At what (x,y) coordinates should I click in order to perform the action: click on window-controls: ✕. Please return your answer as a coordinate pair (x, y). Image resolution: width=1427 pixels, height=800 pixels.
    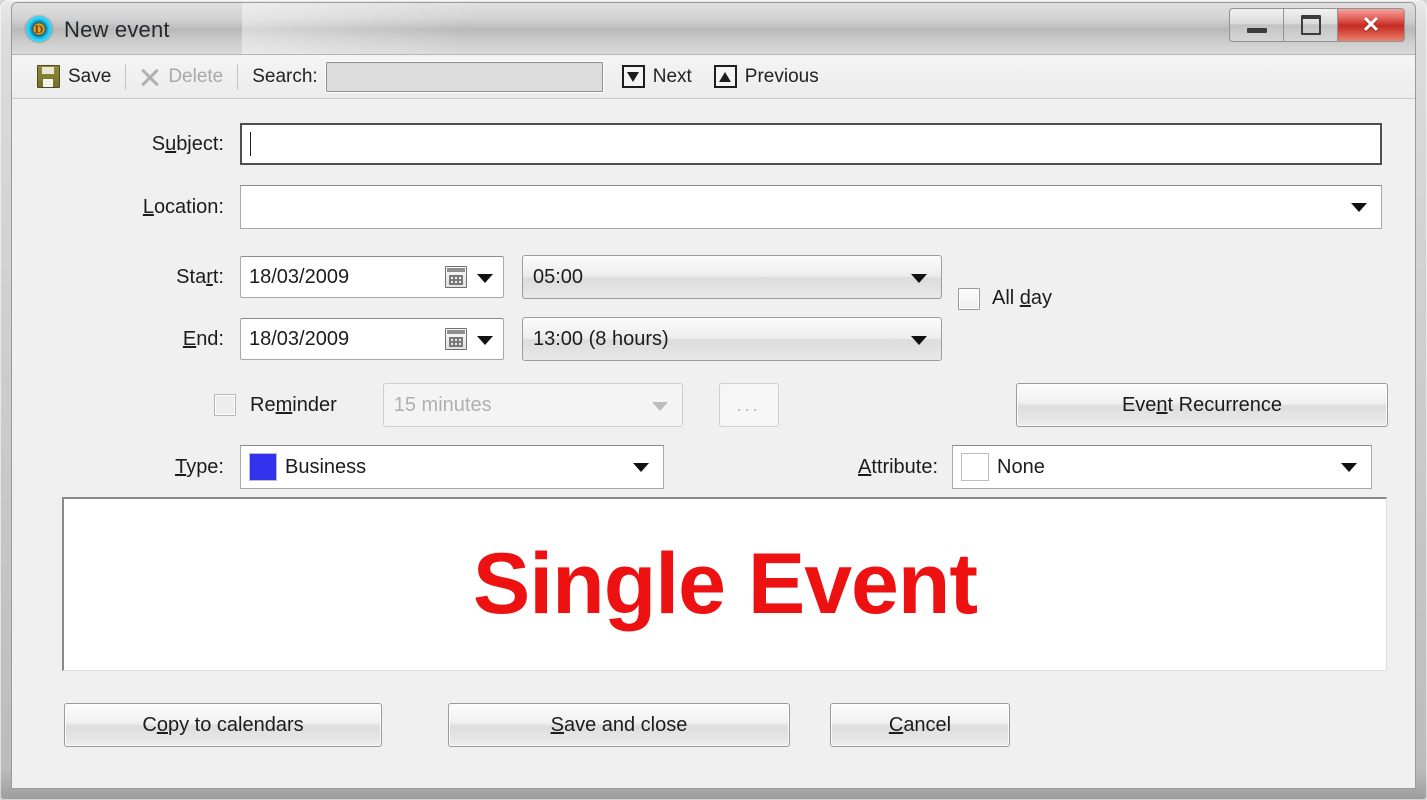
    Looking at the image, I should click on (1317, 25).